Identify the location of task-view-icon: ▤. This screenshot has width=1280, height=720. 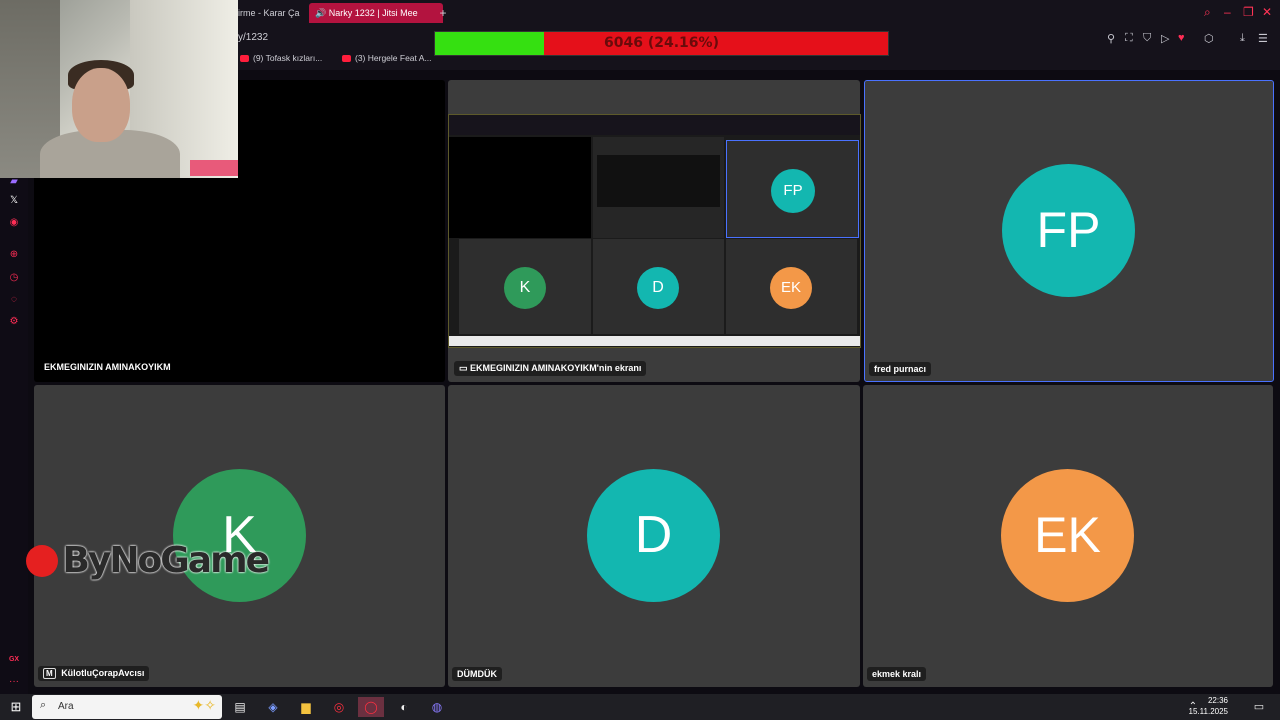
(240, 707).